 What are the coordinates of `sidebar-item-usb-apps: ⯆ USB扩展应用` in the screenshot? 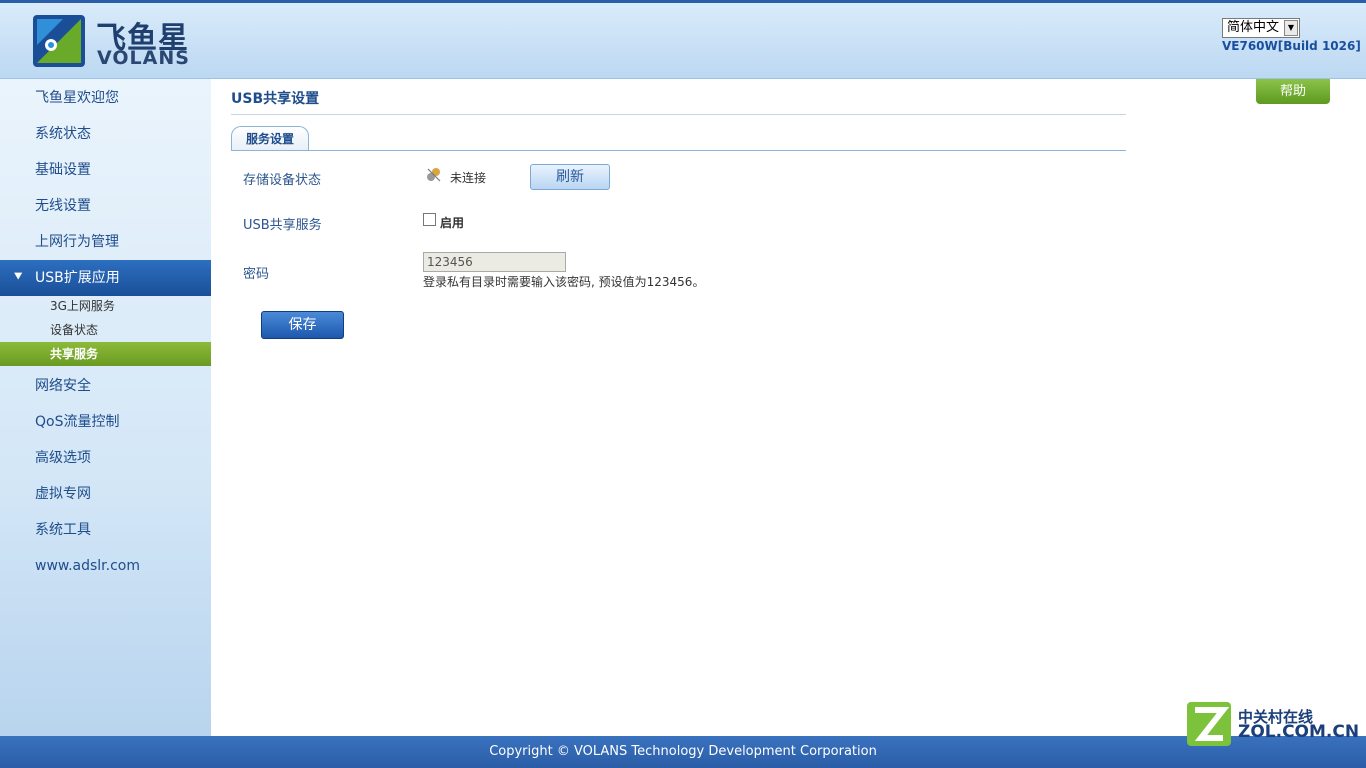 It's located at (105, 278).